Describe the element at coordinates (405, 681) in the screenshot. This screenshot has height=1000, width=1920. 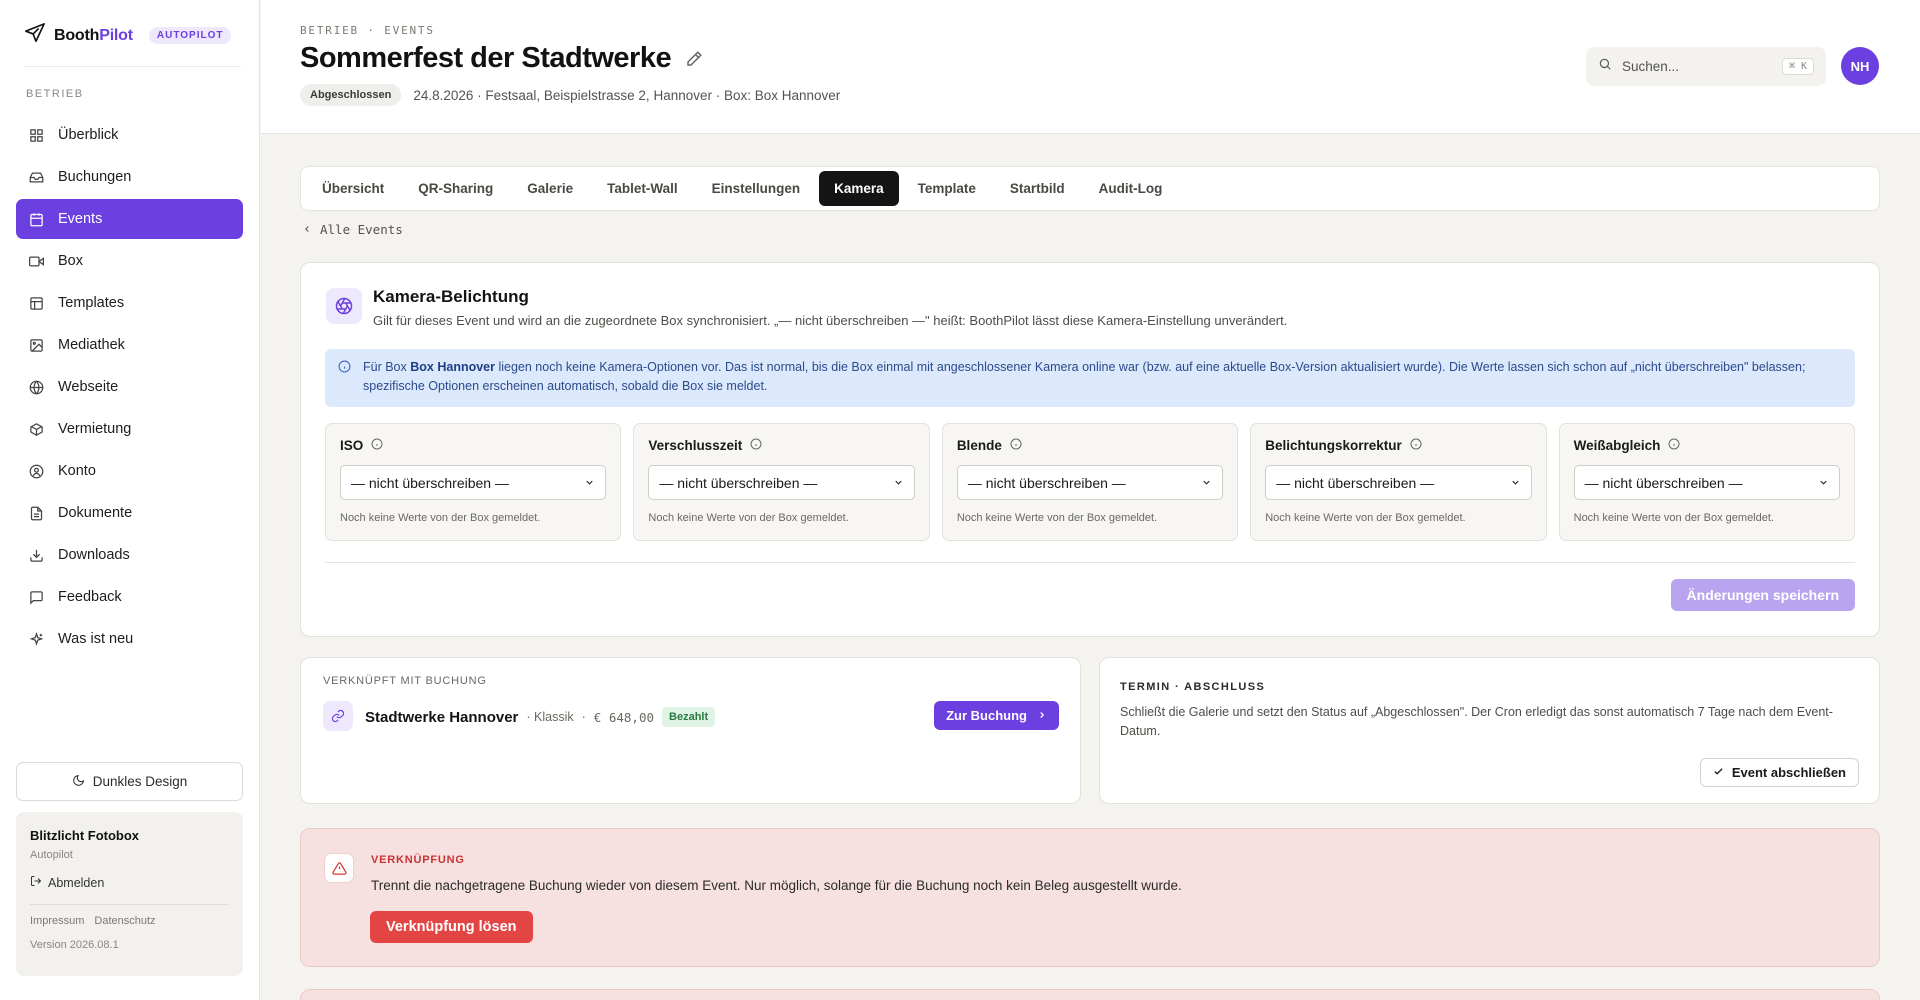
I see `section-label: VERKNÜPFT MIT BUCHUNG` at that location.